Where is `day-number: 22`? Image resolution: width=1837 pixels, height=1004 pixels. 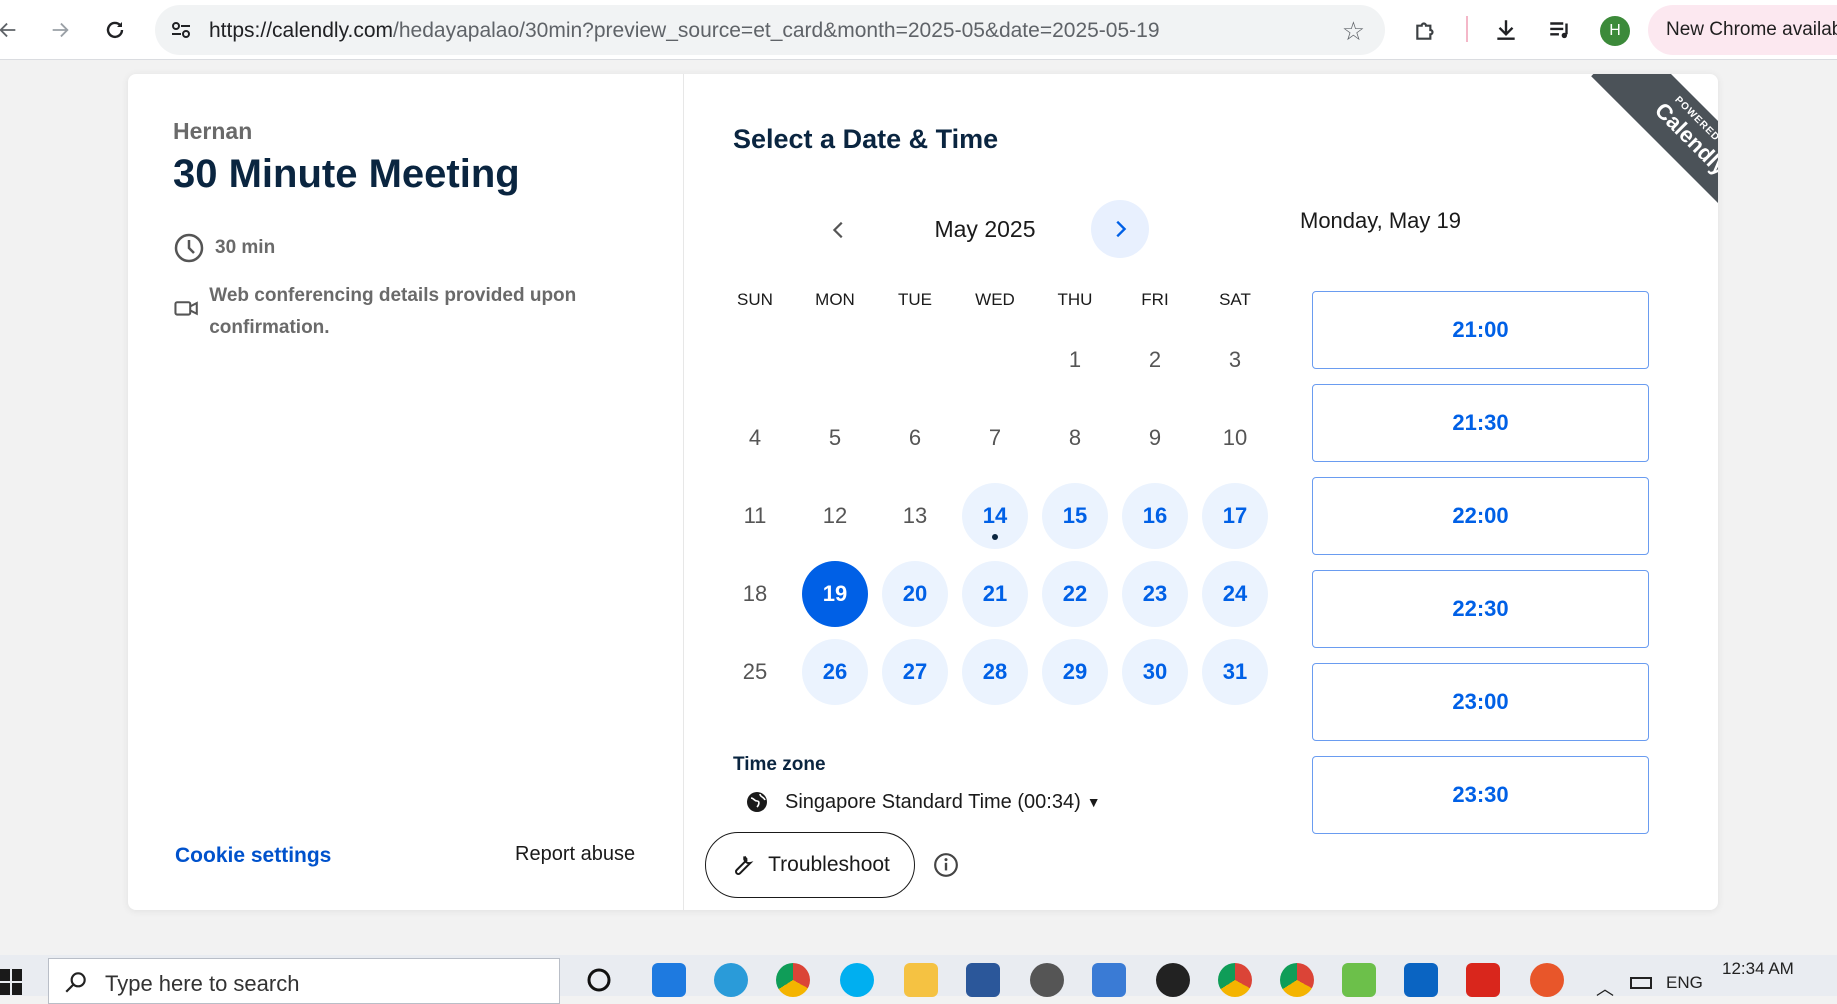 day-number: 22 is located at coordinates (1075, 593).